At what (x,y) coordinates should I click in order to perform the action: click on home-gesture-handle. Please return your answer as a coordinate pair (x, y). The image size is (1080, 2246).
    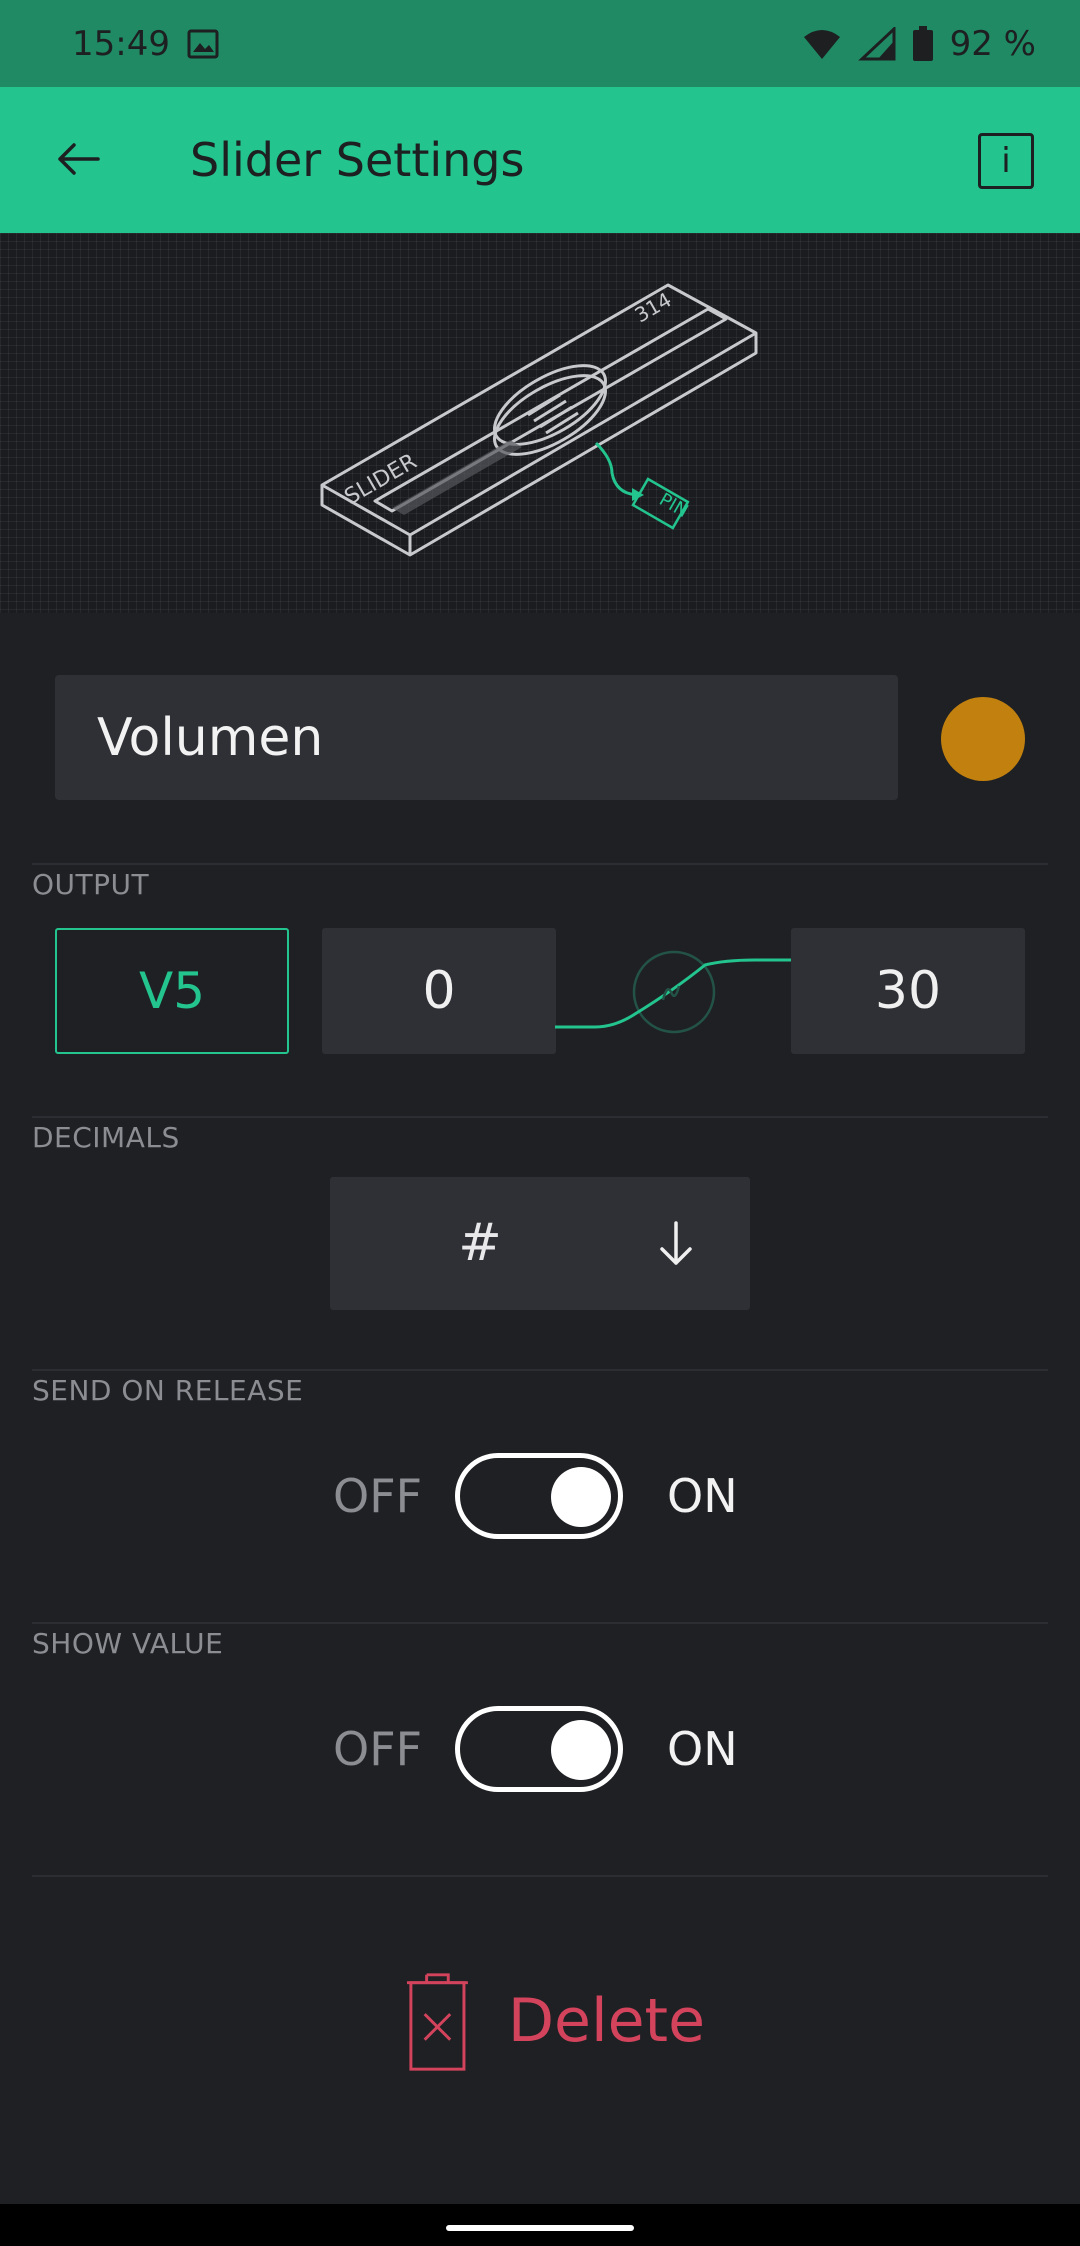
    Looking at the image, I should click on (540, 2228).